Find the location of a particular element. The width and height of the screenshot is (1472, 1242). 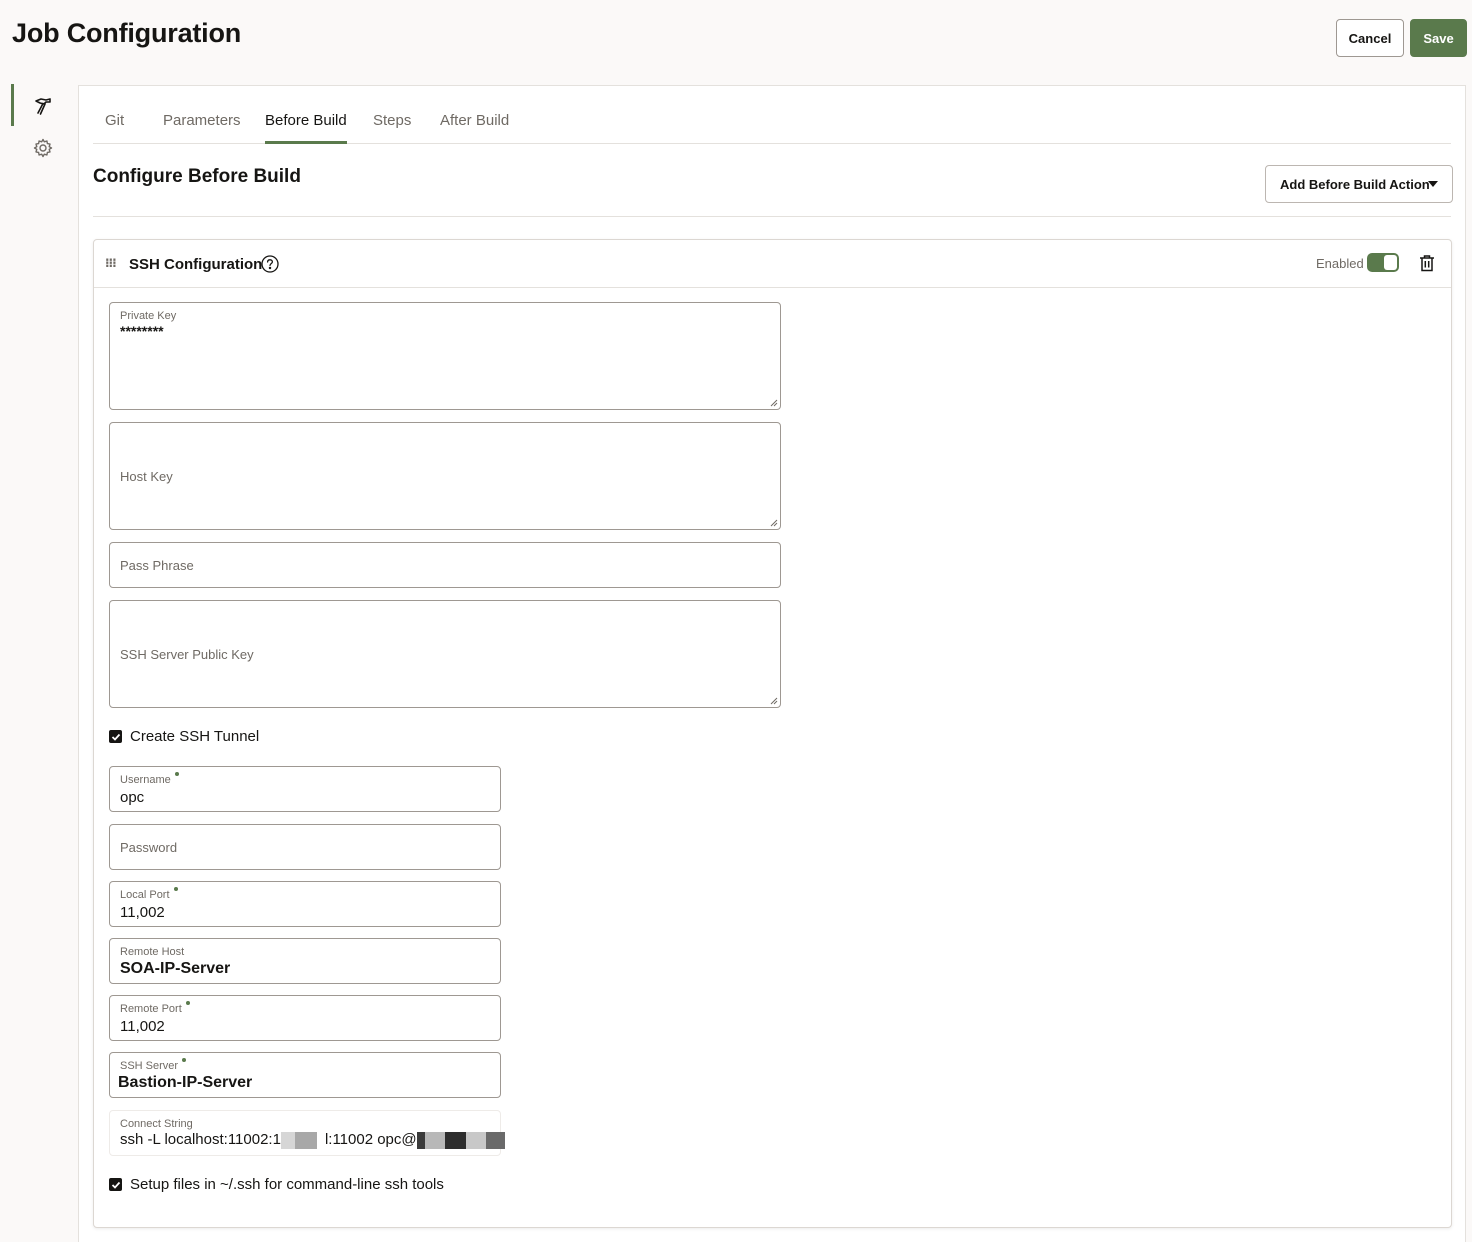

remote-host-input: Remote Host SOA-IP-Server is located at coordinates (305, 961).